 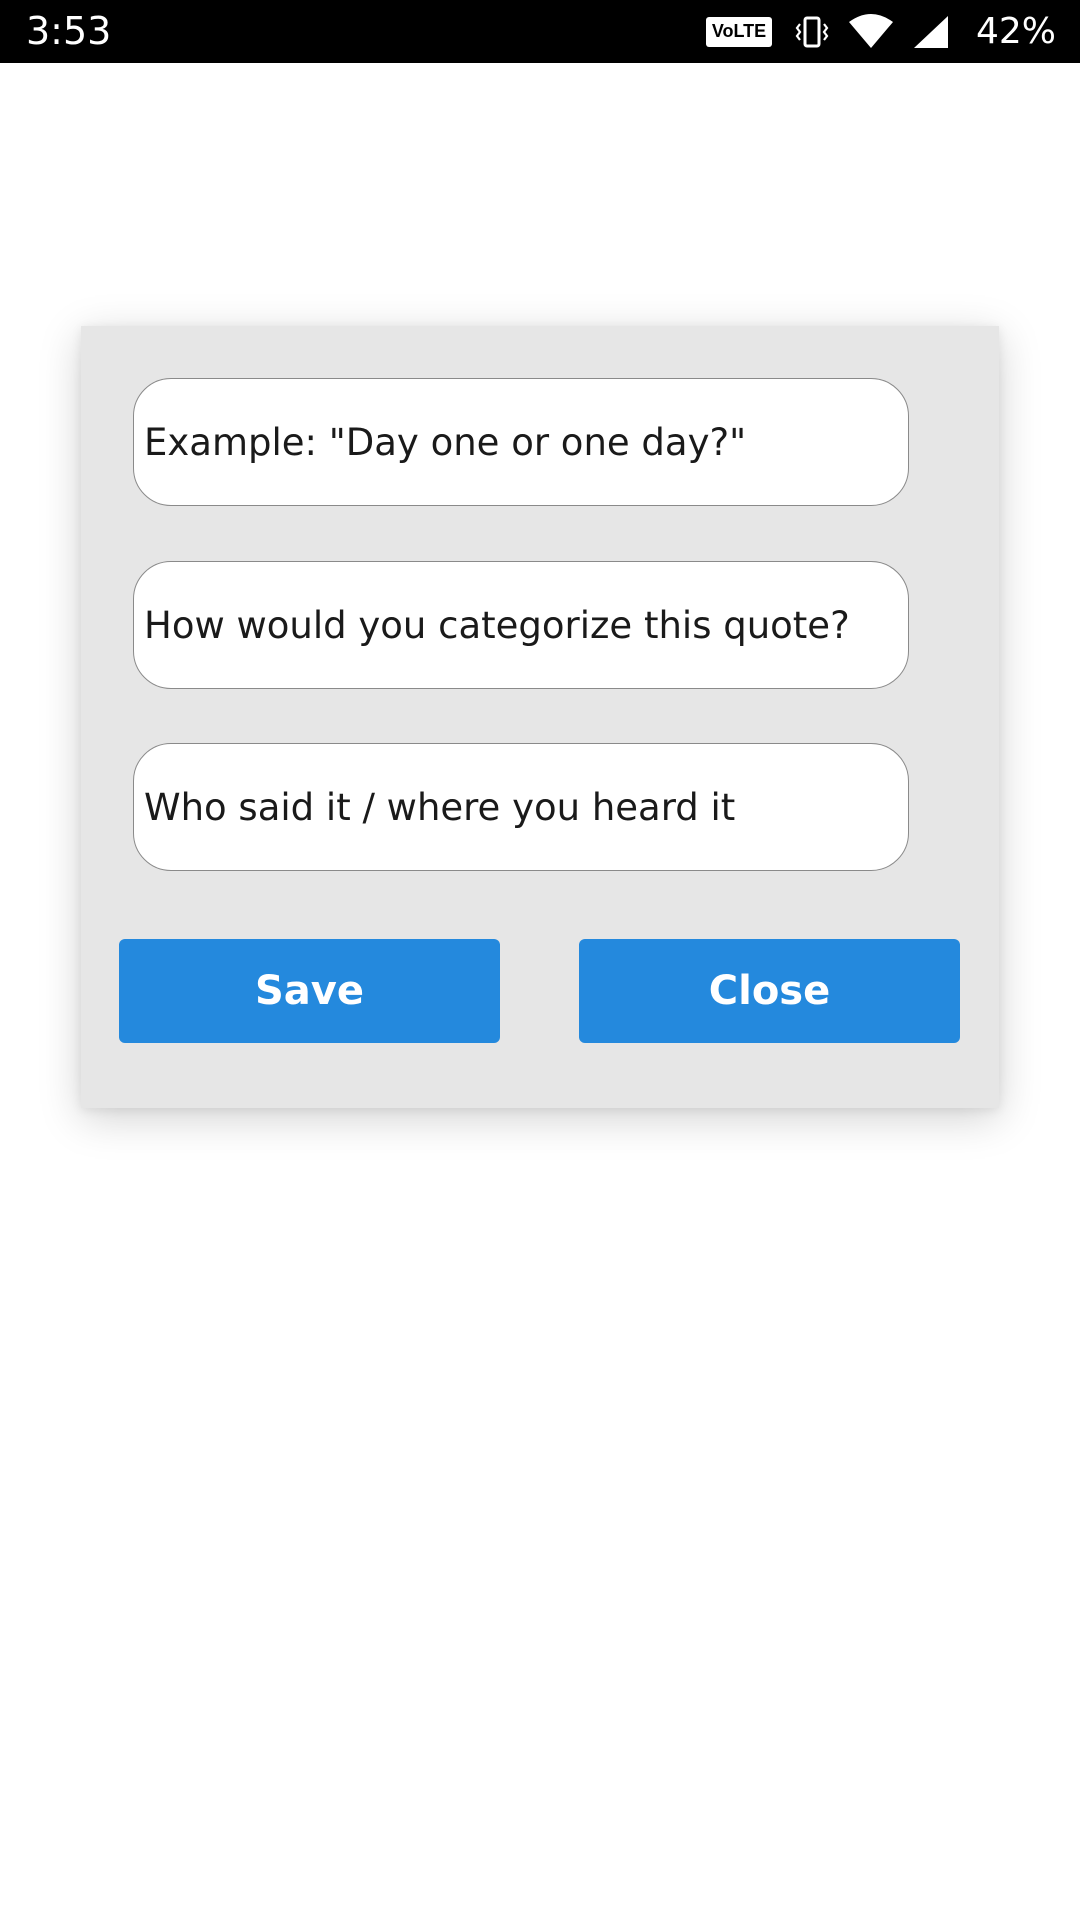 What do you see at coordinates (812, 32) in the screenshot?
I see `vibrate-icon` at bounding box center [812, 32].